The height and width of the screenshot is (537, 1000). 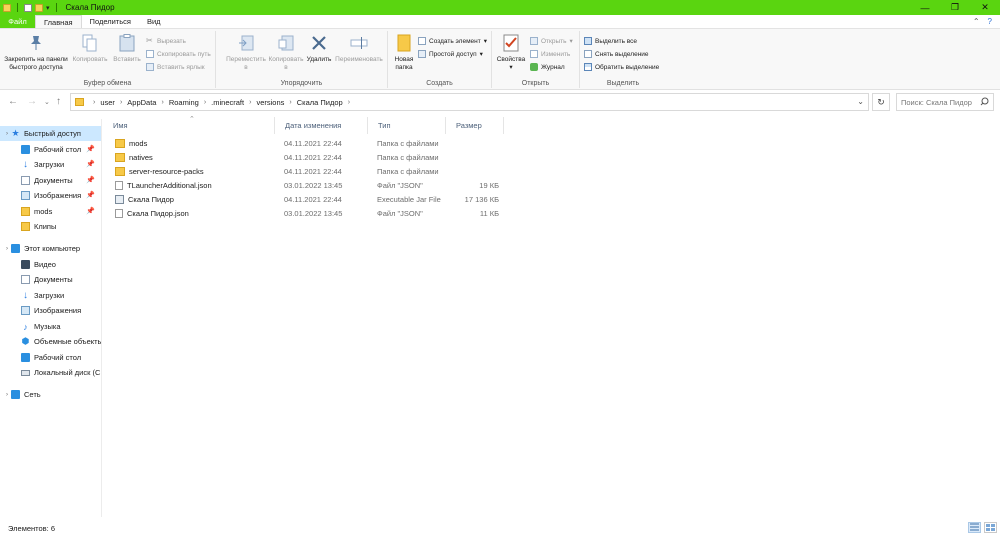 What do you see at coordinates (50, 326) in the screenshot?
I see `sidebar-item-music: ♪ Музыка` at bounding box center [50, 326].